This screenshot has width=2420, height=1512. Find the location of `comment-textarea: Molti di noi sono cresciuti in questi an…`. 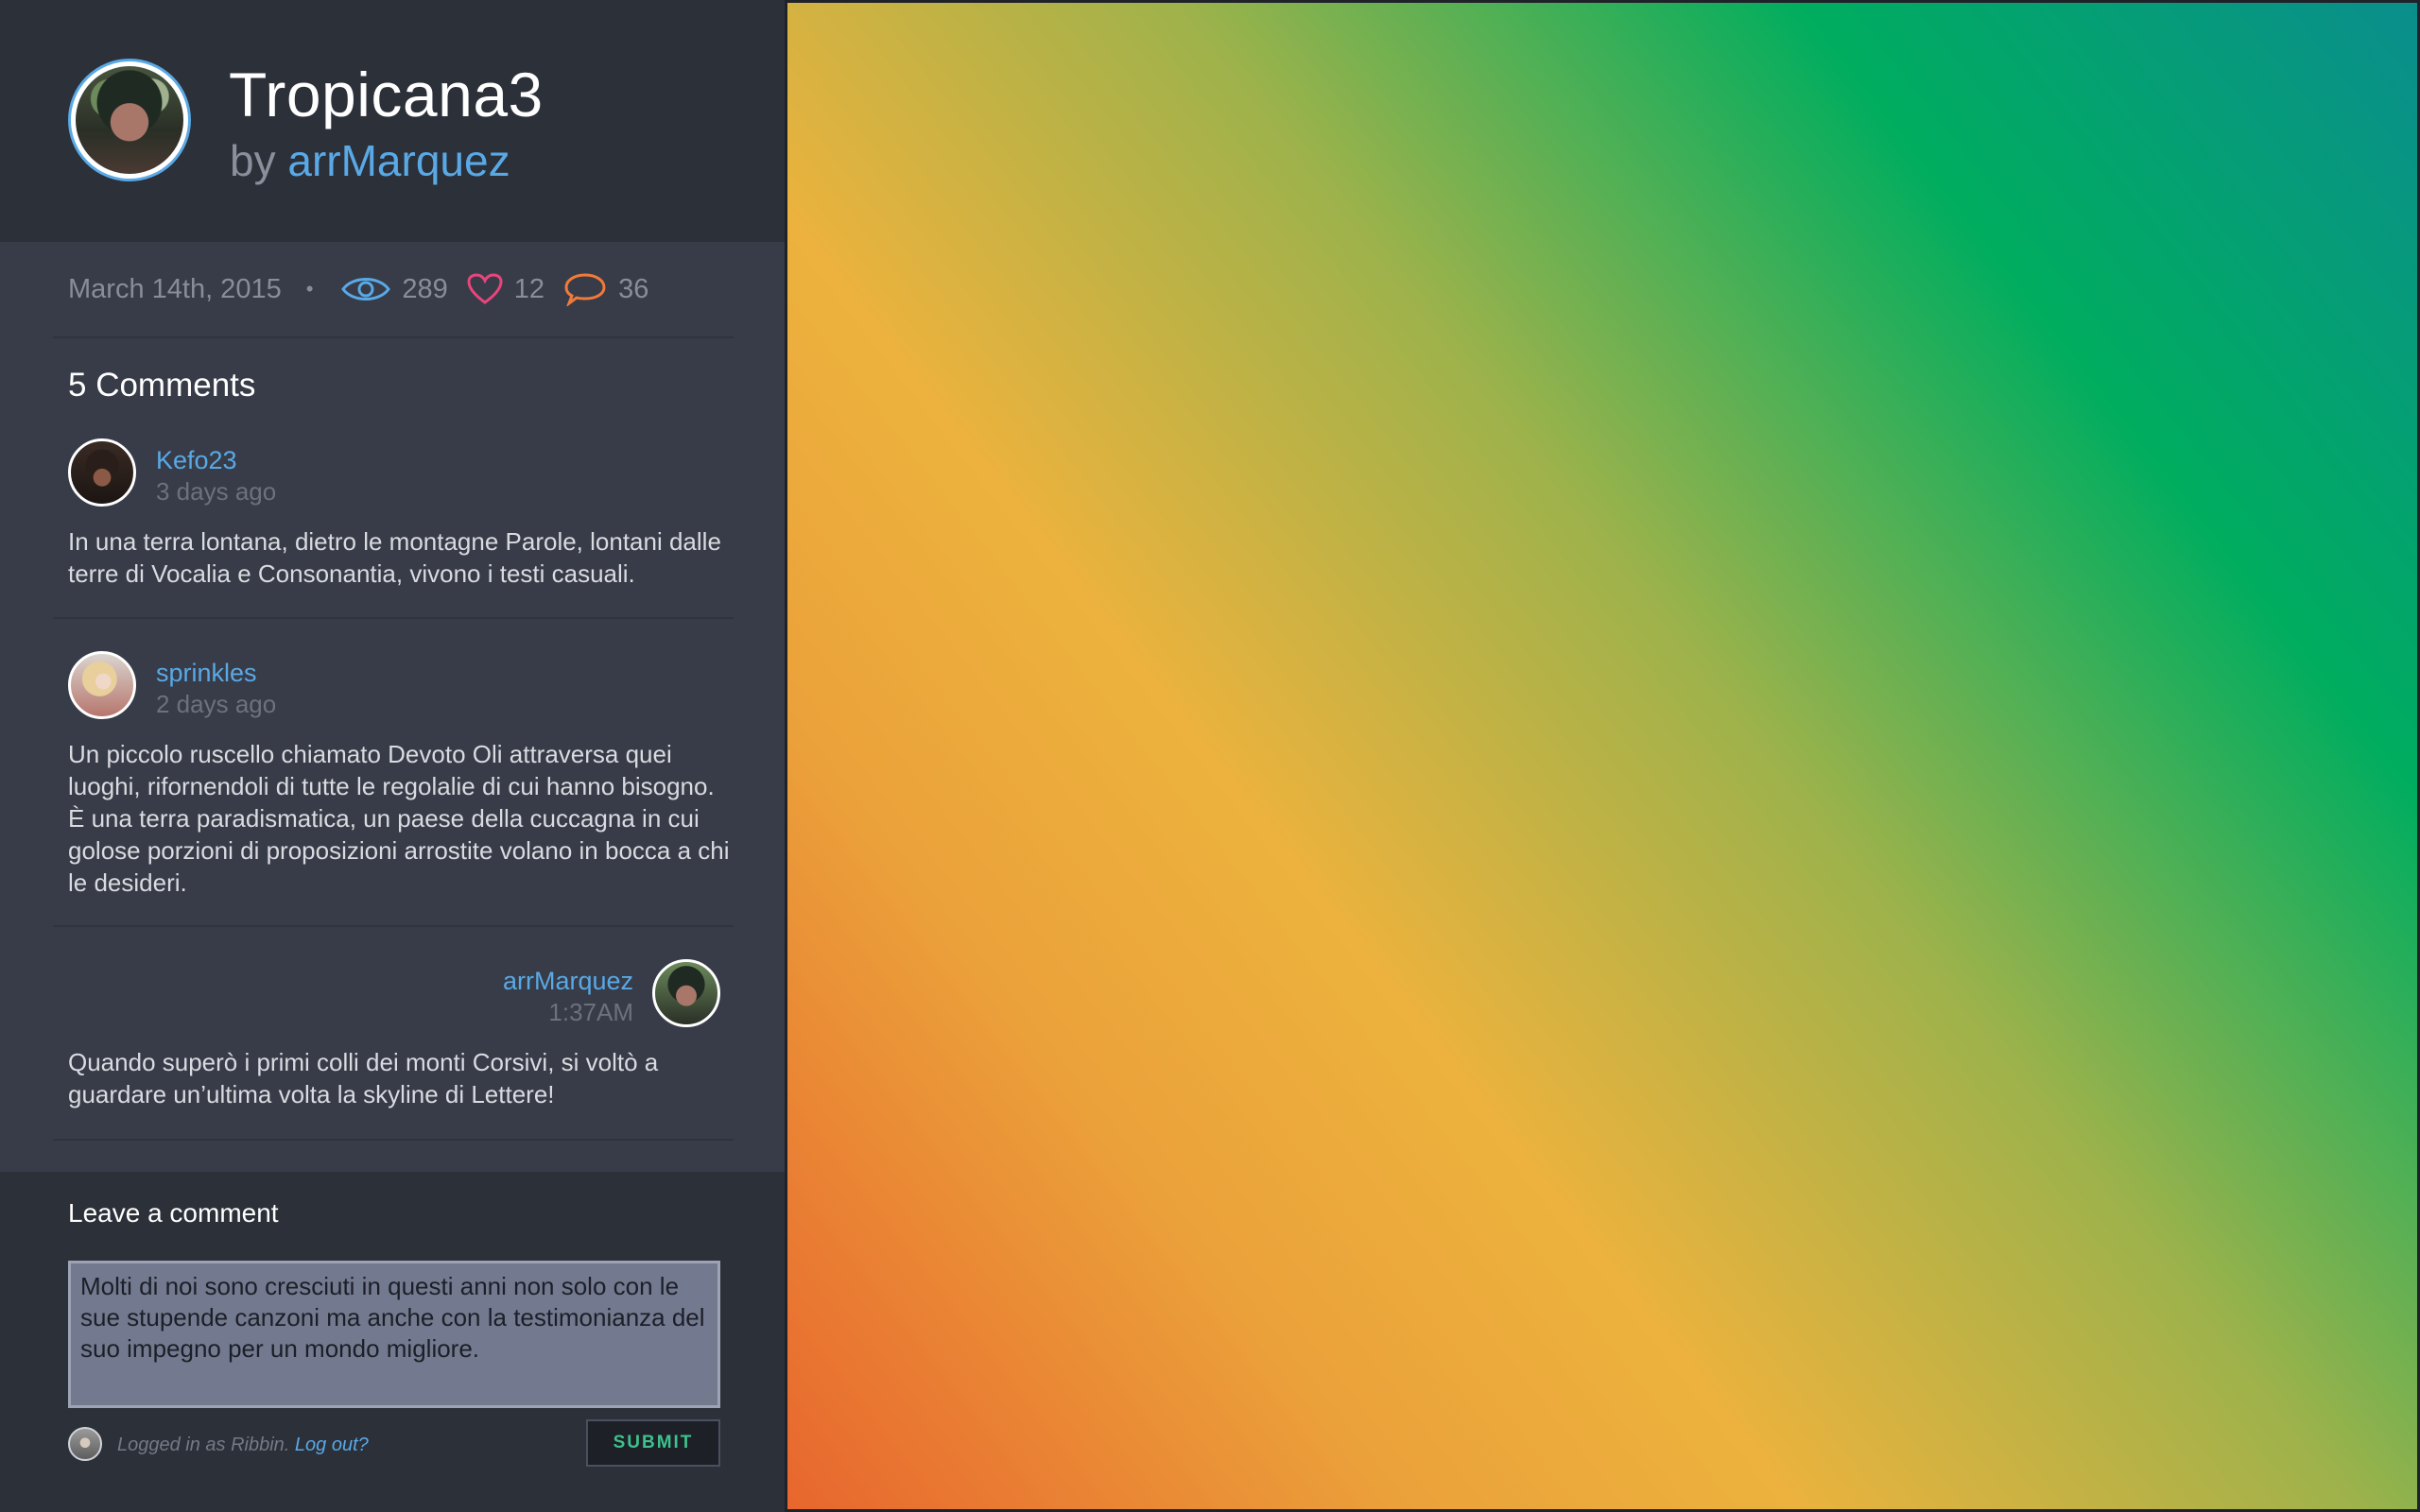

comment-textarea: Molti di noi sono cresciuti in questi an… is located at coordinates (394, 1334).